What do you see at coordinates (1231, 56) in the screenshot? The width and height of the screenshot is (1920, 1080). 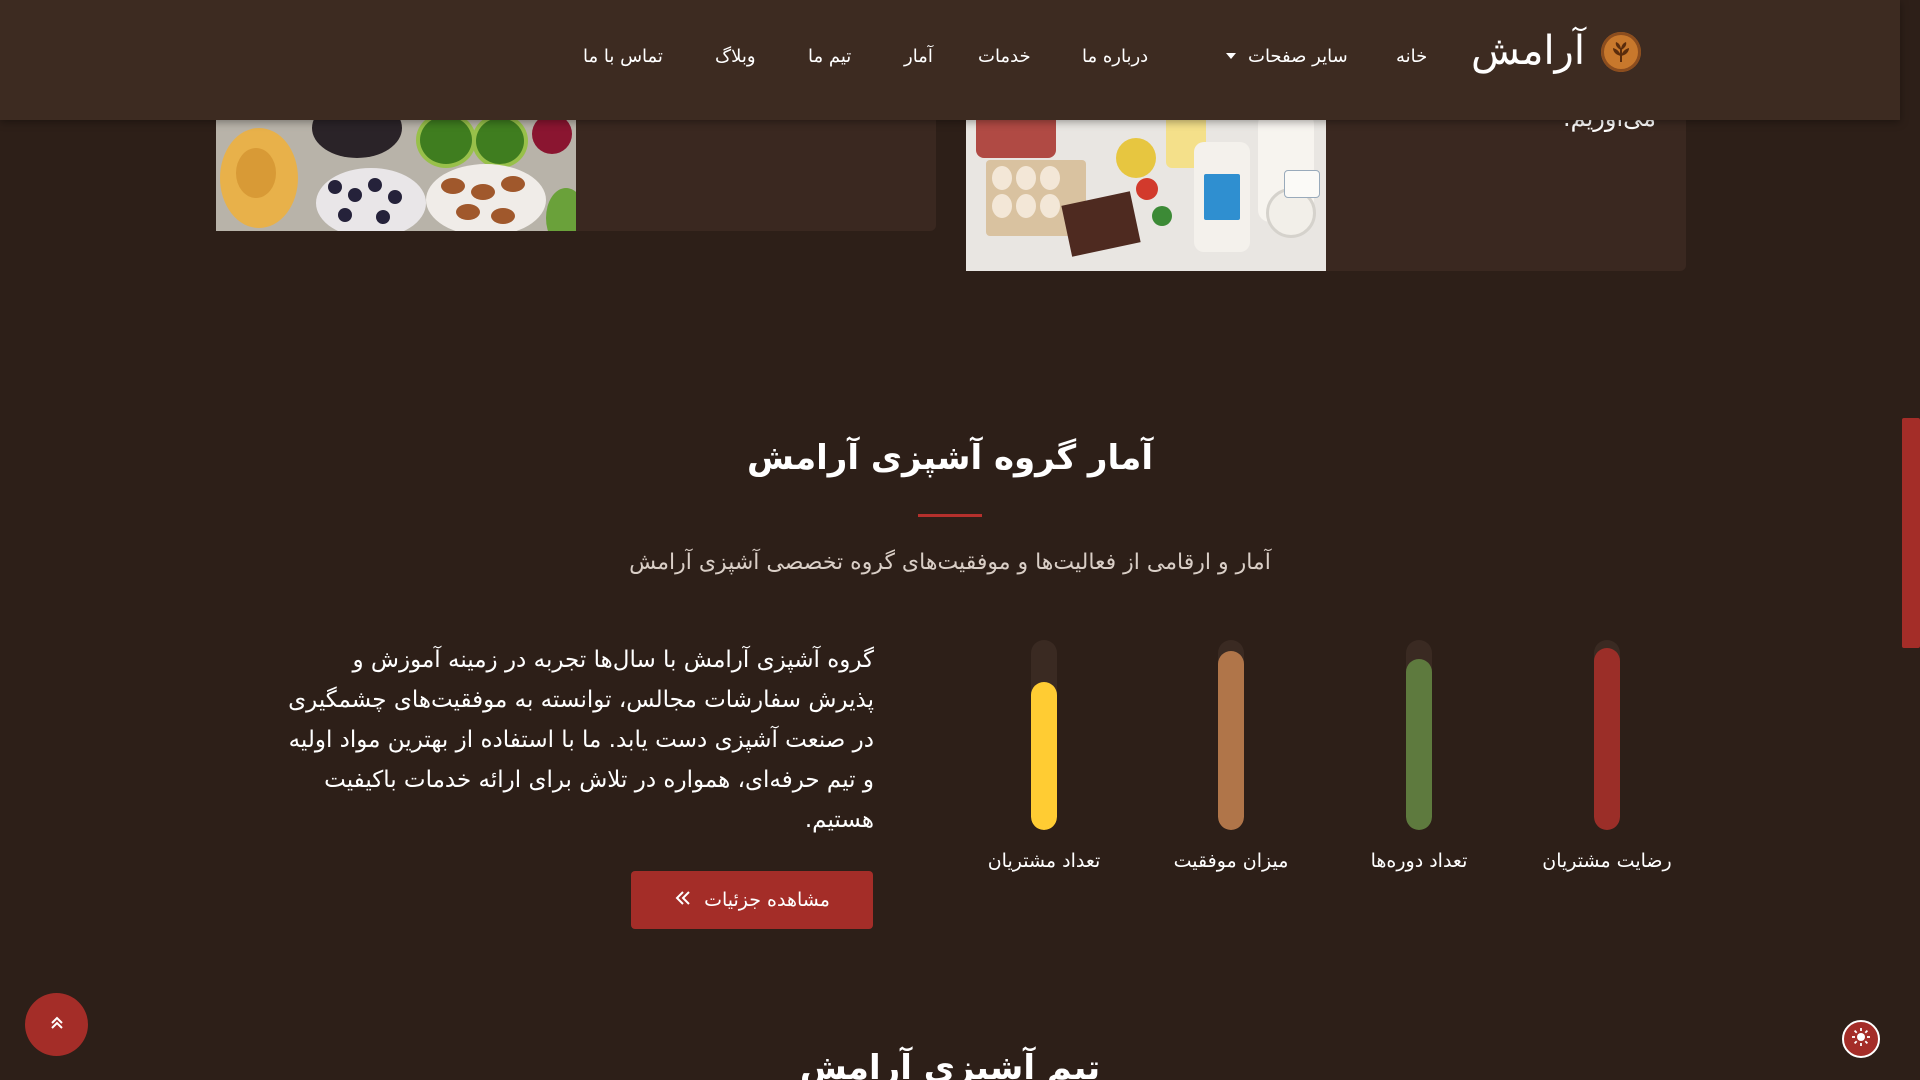 I see `chevron-down-icon` at bounding box center [1231, 56].